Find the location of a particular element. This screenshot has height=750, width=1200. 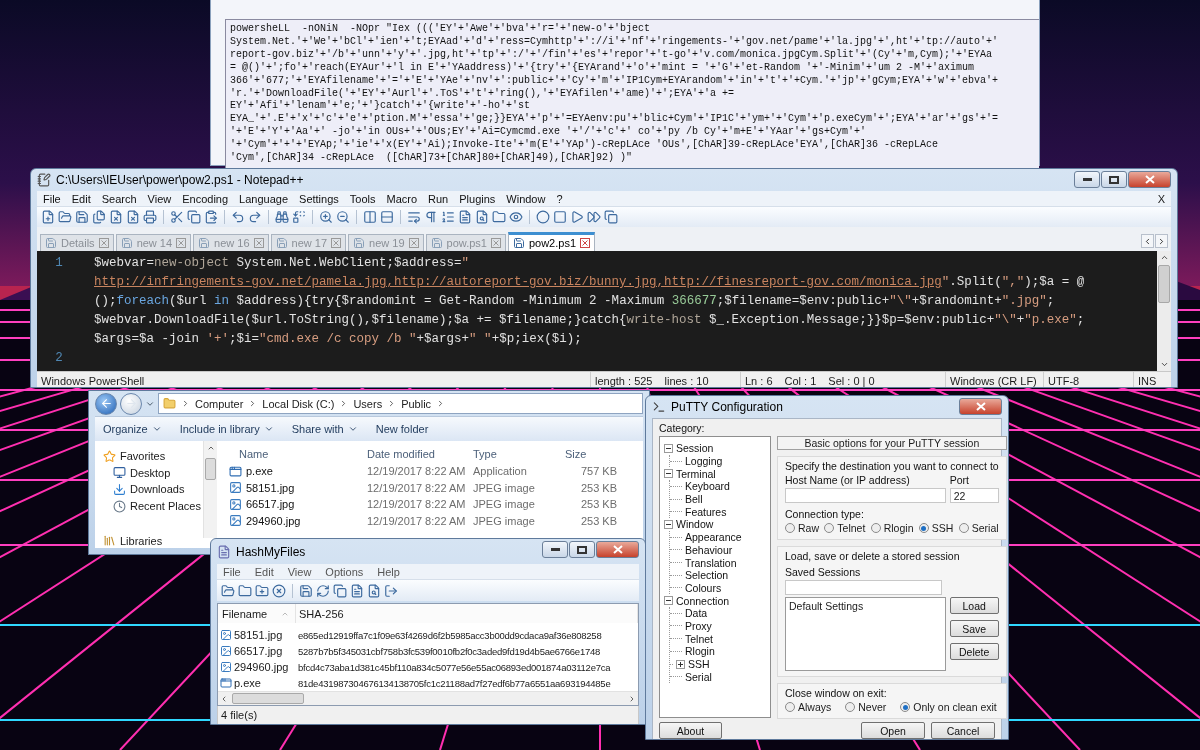

tree-item: SSH is located at coordinates (699, 664).